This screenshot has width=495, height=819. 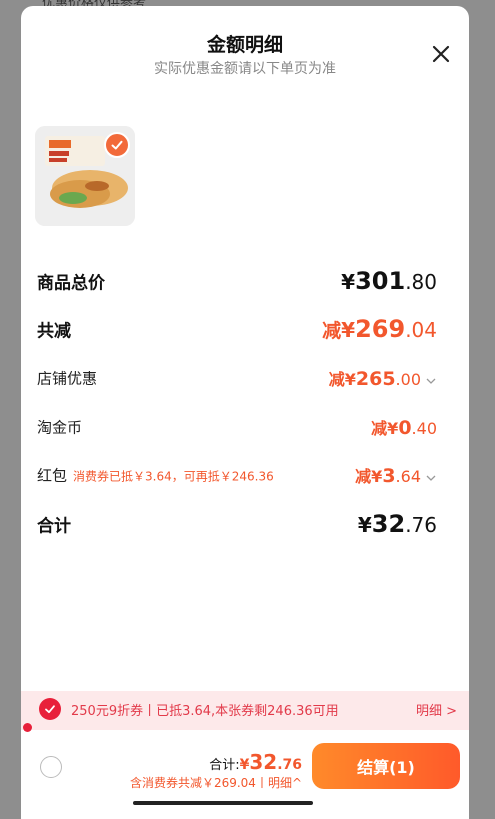 I want to click on red-packet-amount: 减¥3.64, so click(x=396, y=475).